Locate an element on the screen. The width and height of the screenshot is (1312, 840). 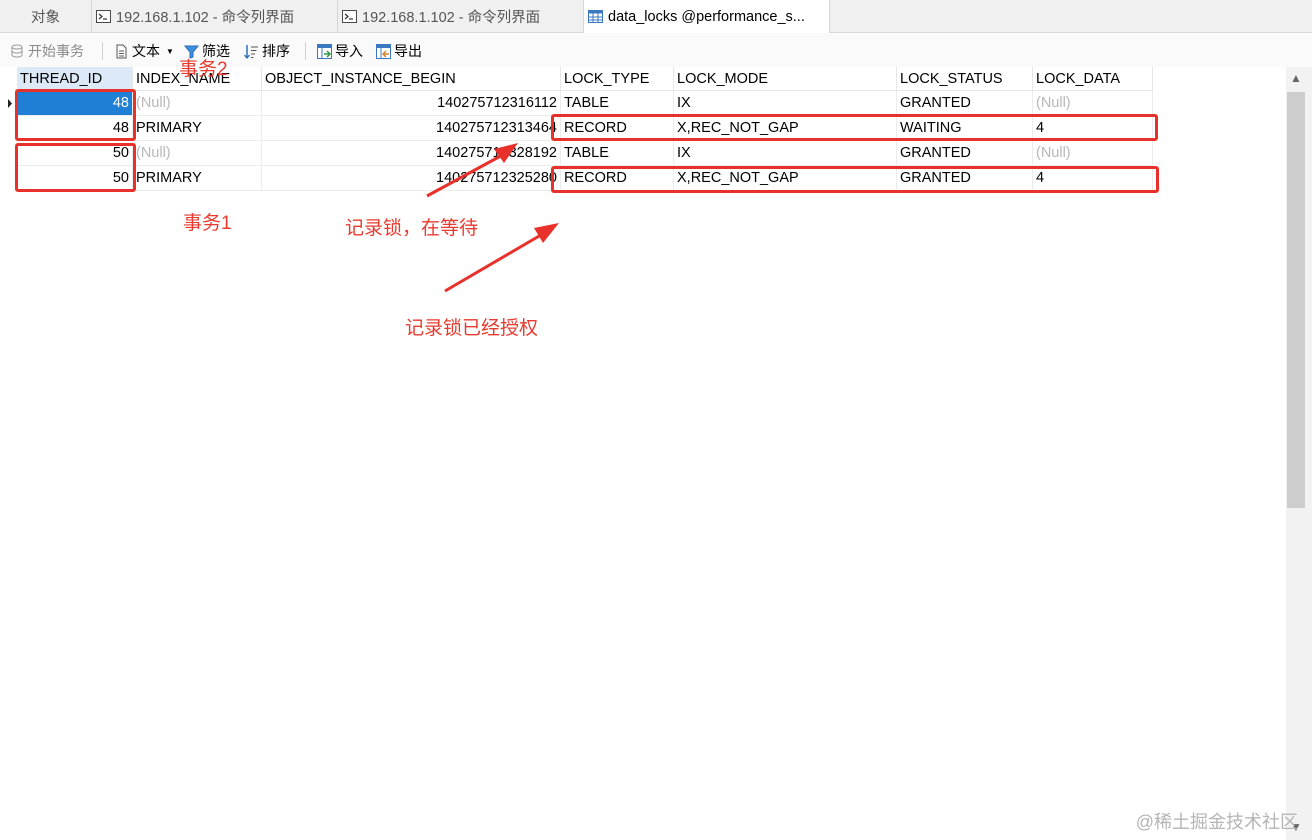
column-header-object-instance-begin: OBJECT_INSTANCE_BEGIN is located at coordinates (411, 79).